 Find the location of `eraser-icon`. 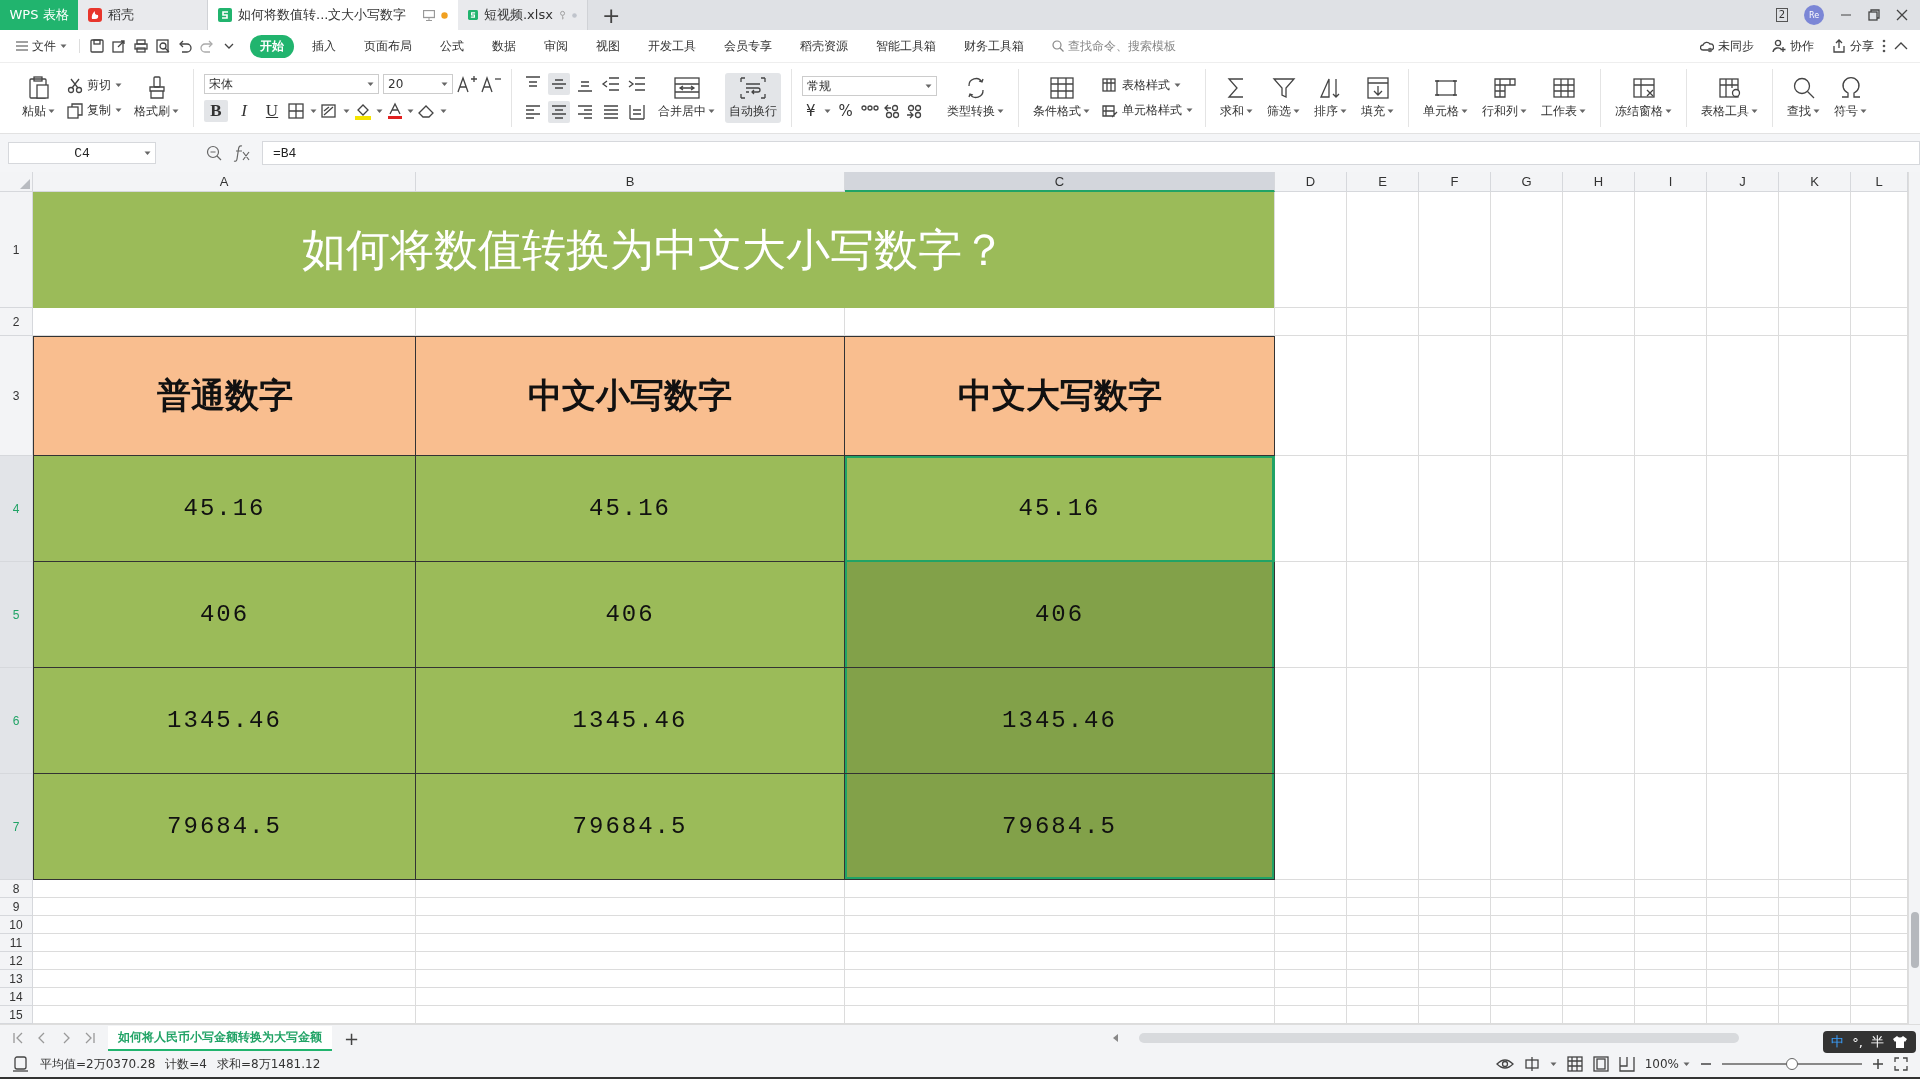

eraser-icon is located at coordinates (427, 111).